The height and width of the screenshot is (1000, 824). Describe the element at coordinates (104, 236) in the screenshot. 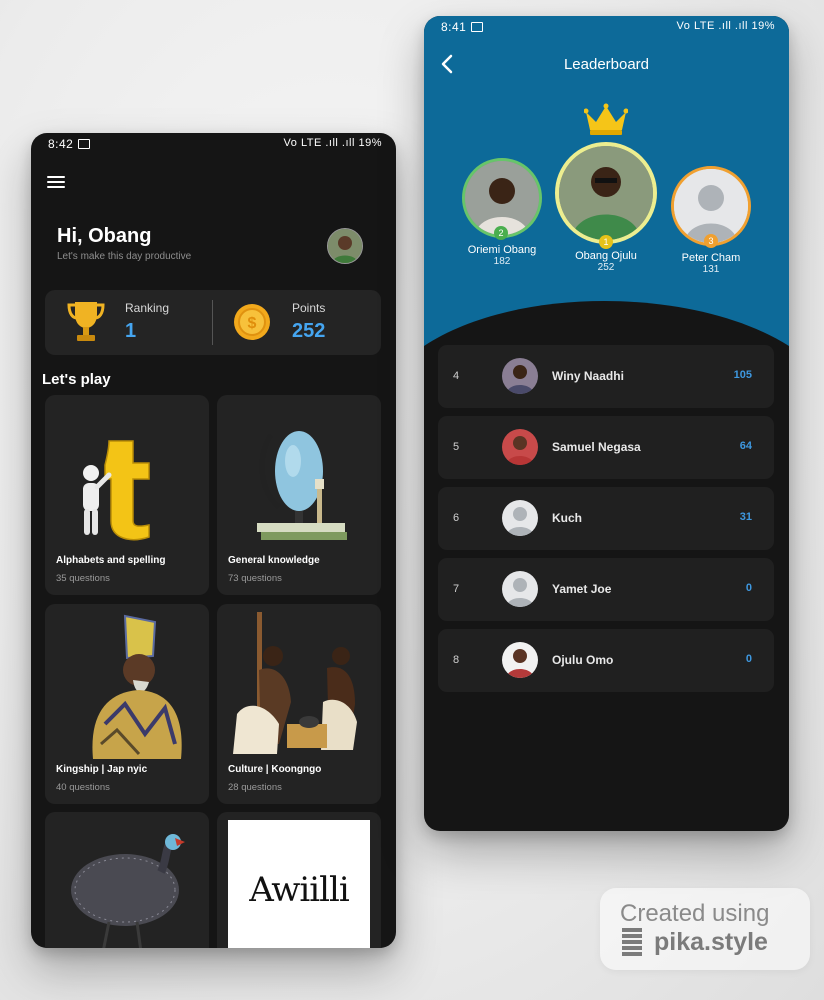

I see `greeting-title: Hi, Obang` at that location.